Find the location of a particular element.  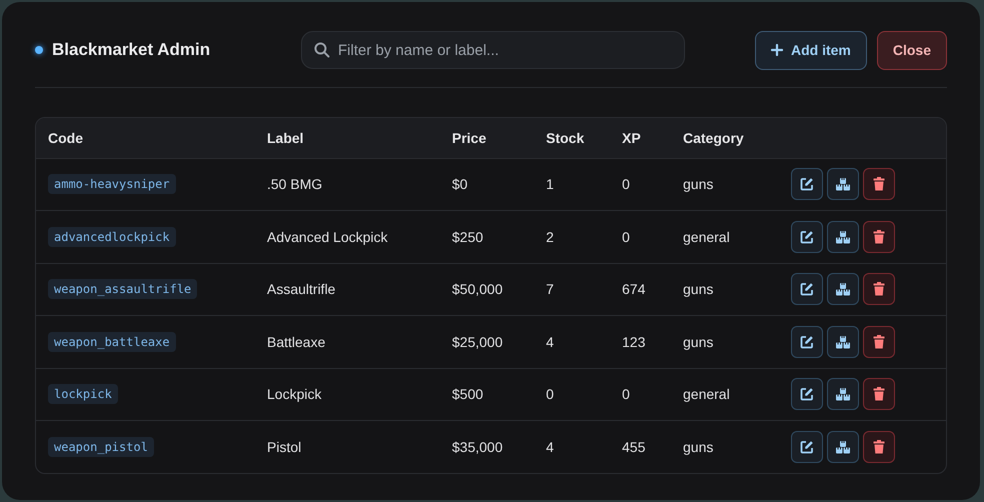

column-header: Code is located at coordinates (145, 138).